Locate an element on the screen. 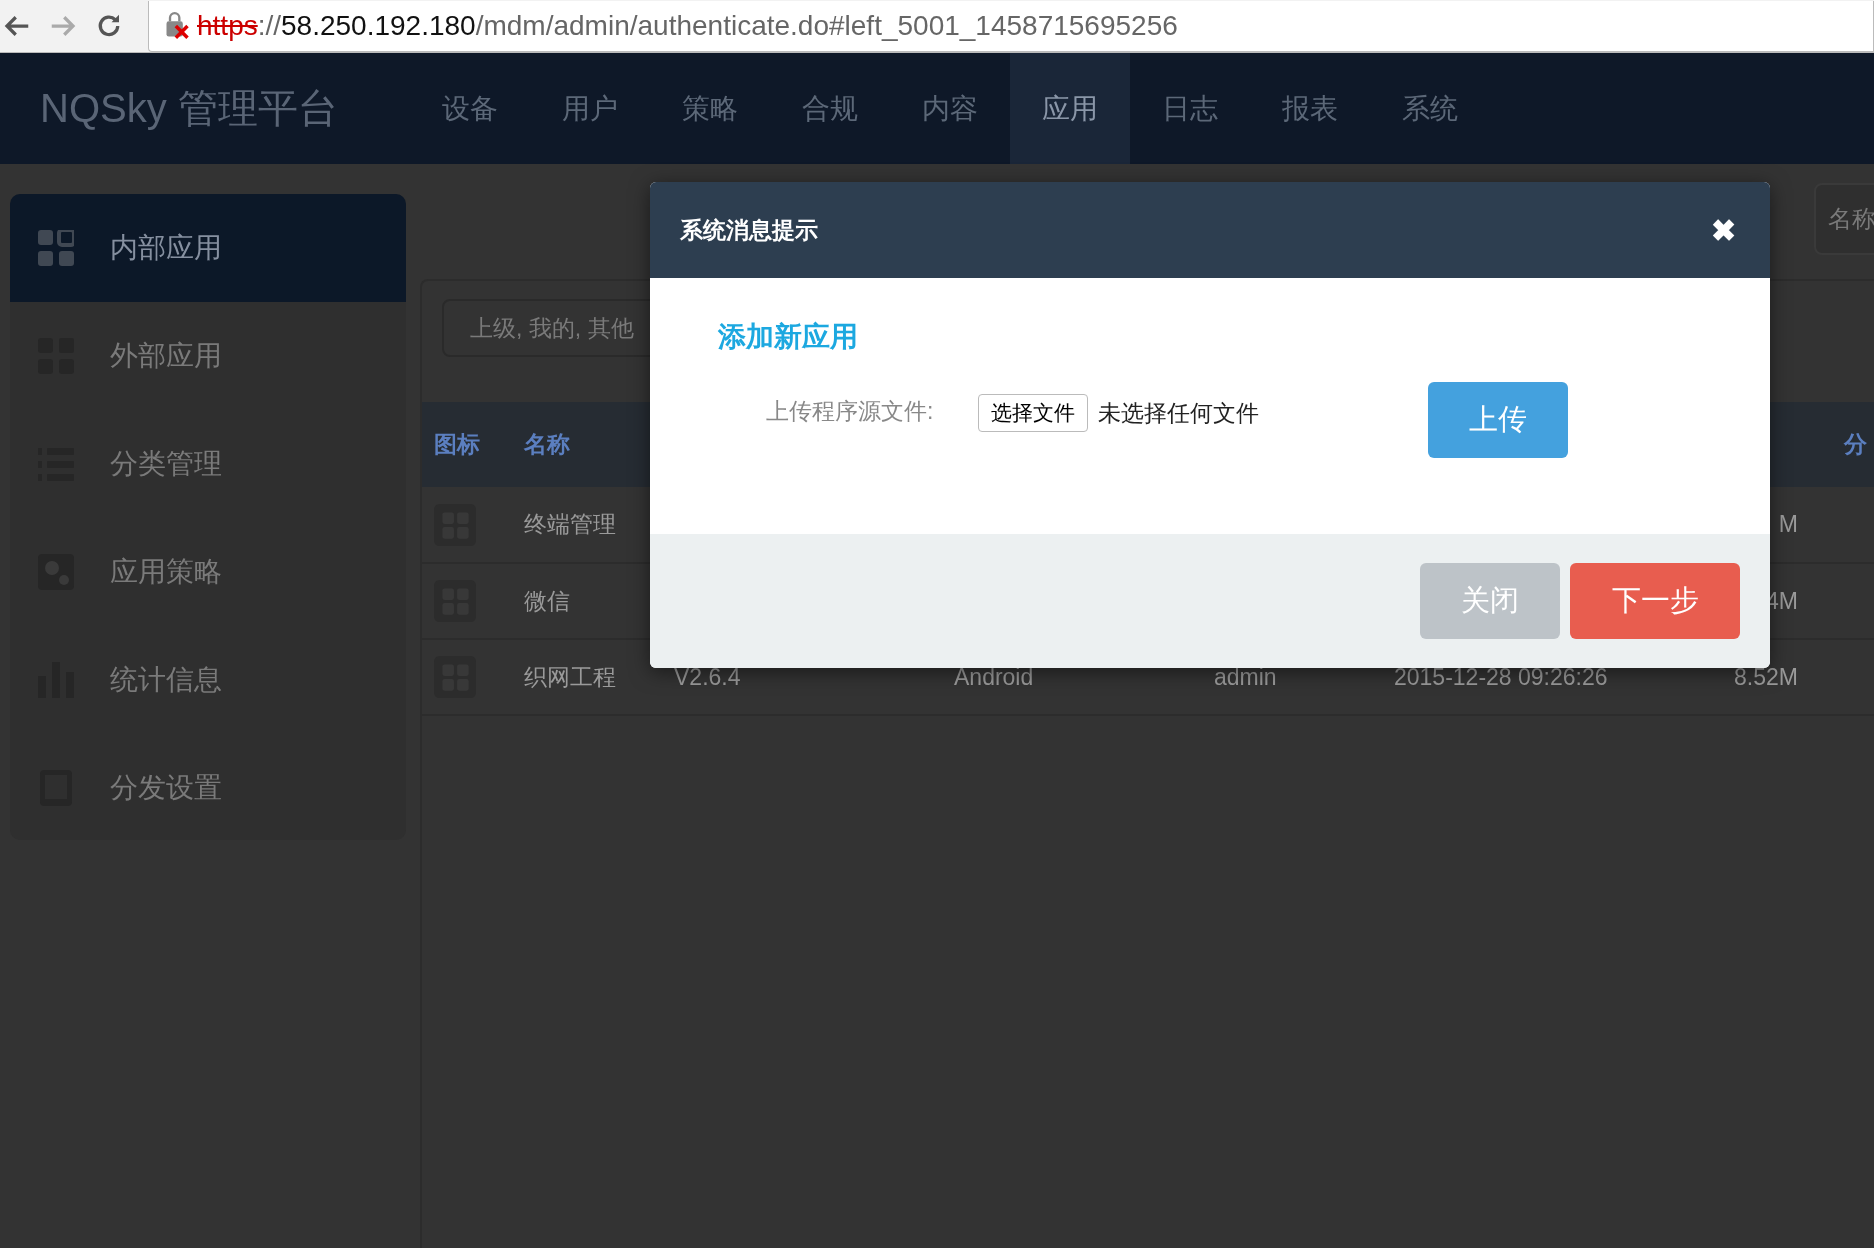 This screenshot has height=1248, width=1874. table-cell: 2015-12-28 09:26:26 is located at coordinates (1501, 676).